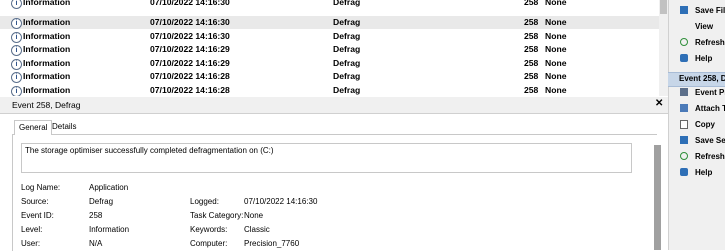 The width and height of the screenshot is (725, 251). Describe the element at coordinates (710, 140) in the screenshot. I see `action-save-selected: Save Sele` at that location.